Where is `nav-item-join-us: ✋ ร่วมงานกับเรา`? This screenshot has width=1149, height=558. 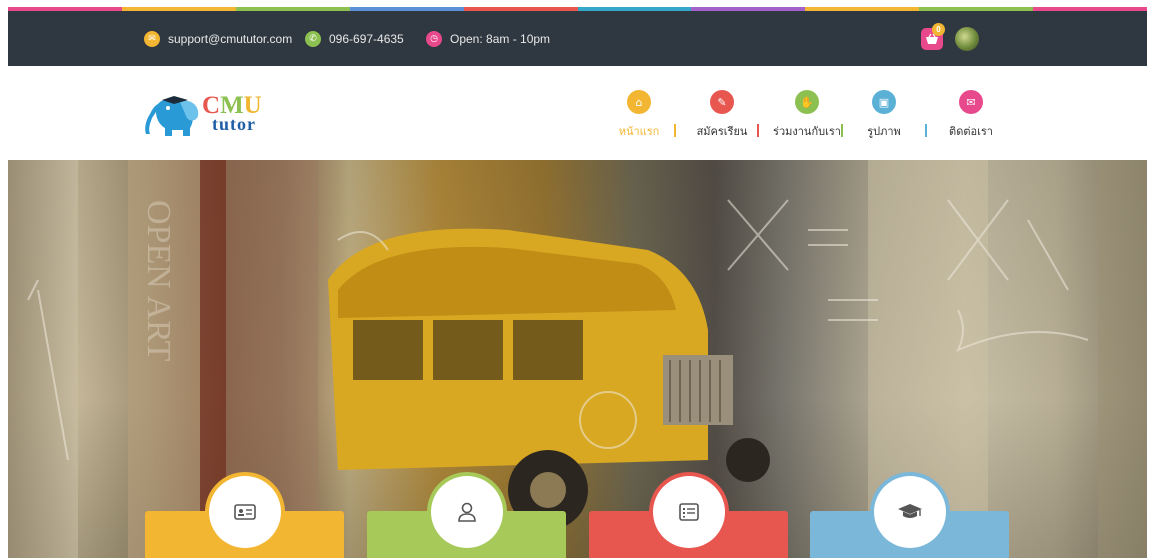 nav-item-join-us: ✋ ร่วมงานกับเรา is located at coordinates (807, 115).